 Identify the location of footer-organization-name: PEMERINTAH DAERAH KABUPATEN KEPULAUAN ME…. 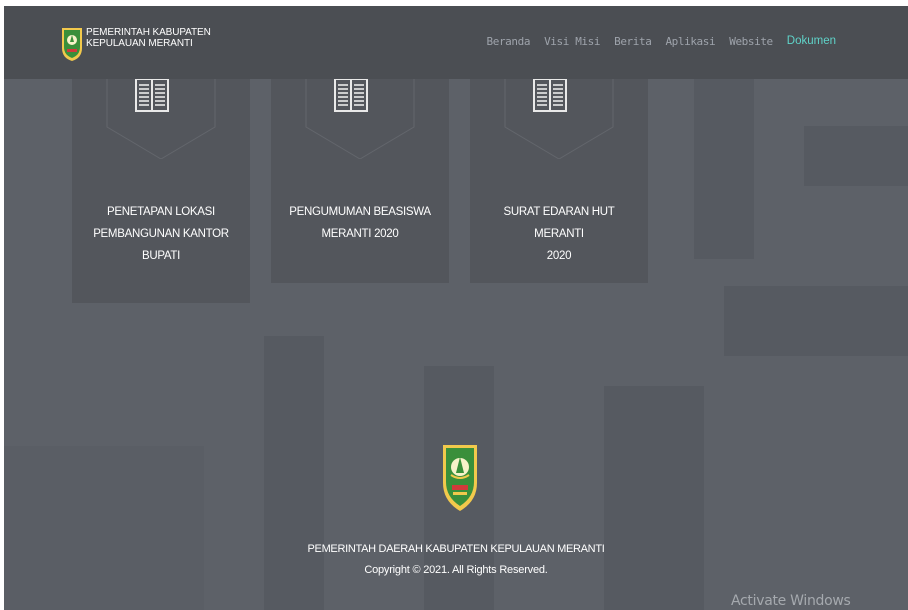
(456, 549).